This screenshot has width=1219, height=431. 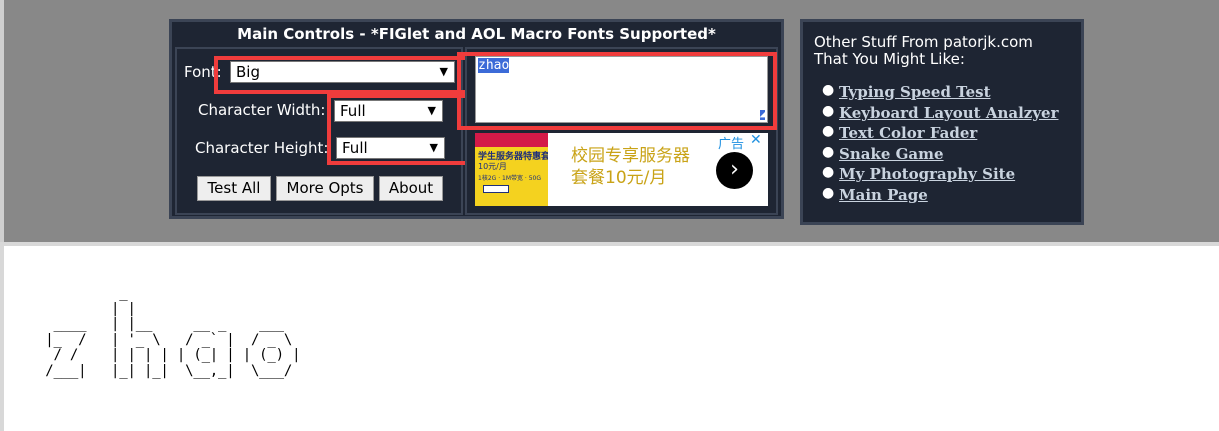 What do you see at coordinates (940, 195) in the screenshot?
I see `list-item: ● Main Page` at bounding box center [940, 195].